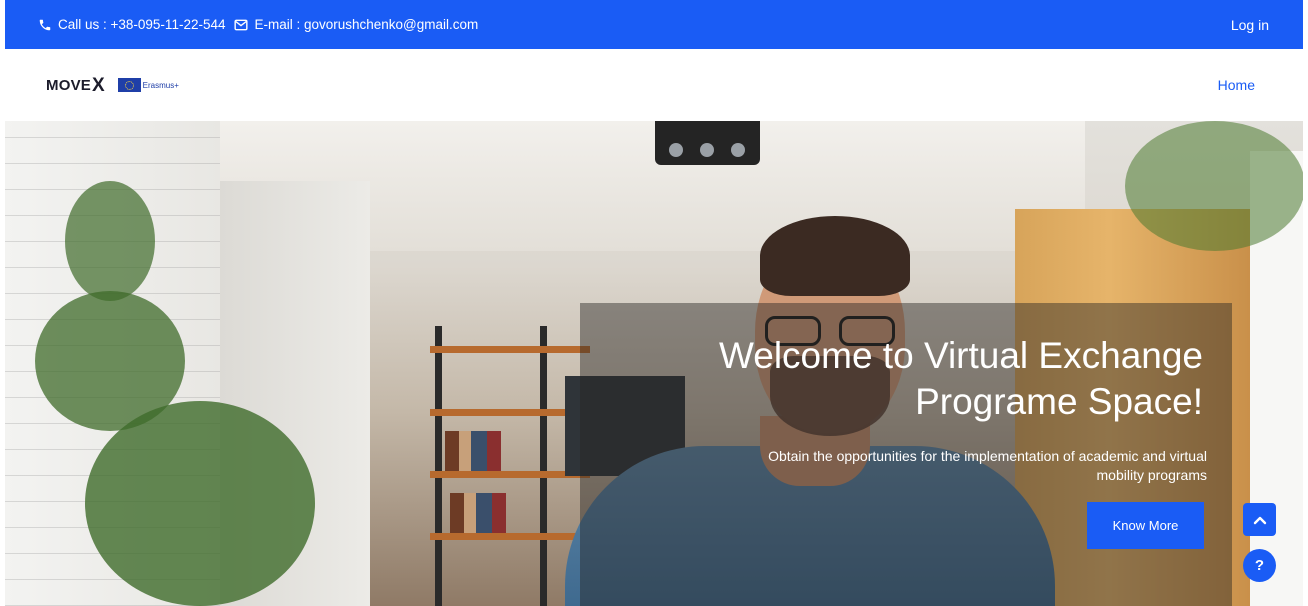 The height and width of the screenshot is (606, 1308). I want to click on email-text: E-mail : govorushchenko@gmail.com, so click(366, 24).